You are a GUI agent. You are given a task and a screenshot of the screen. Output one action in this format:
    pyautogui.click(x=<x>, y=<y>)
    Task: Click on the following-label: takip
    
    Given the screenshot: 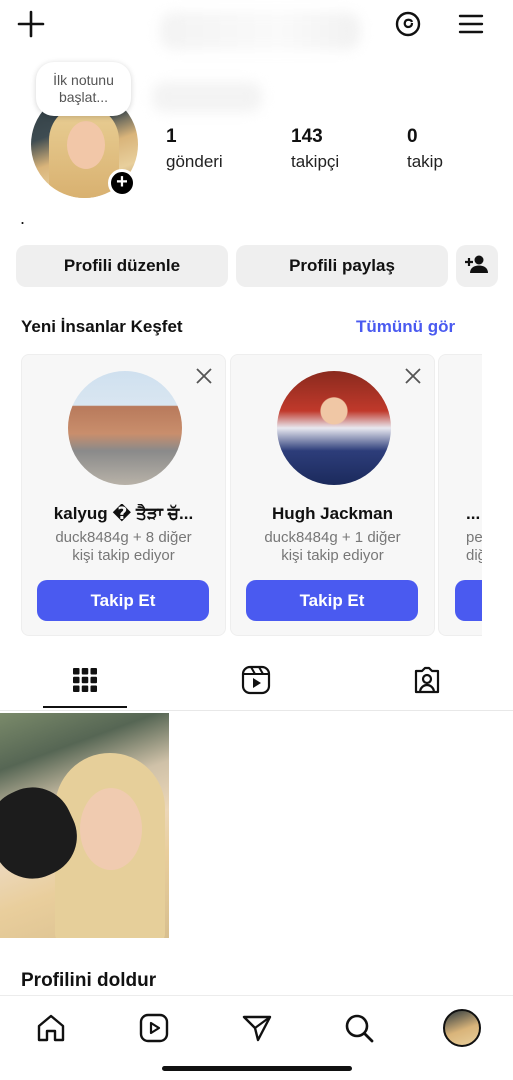 What is the action you would take?
    pyautogui.click(x=425, y=161)
    